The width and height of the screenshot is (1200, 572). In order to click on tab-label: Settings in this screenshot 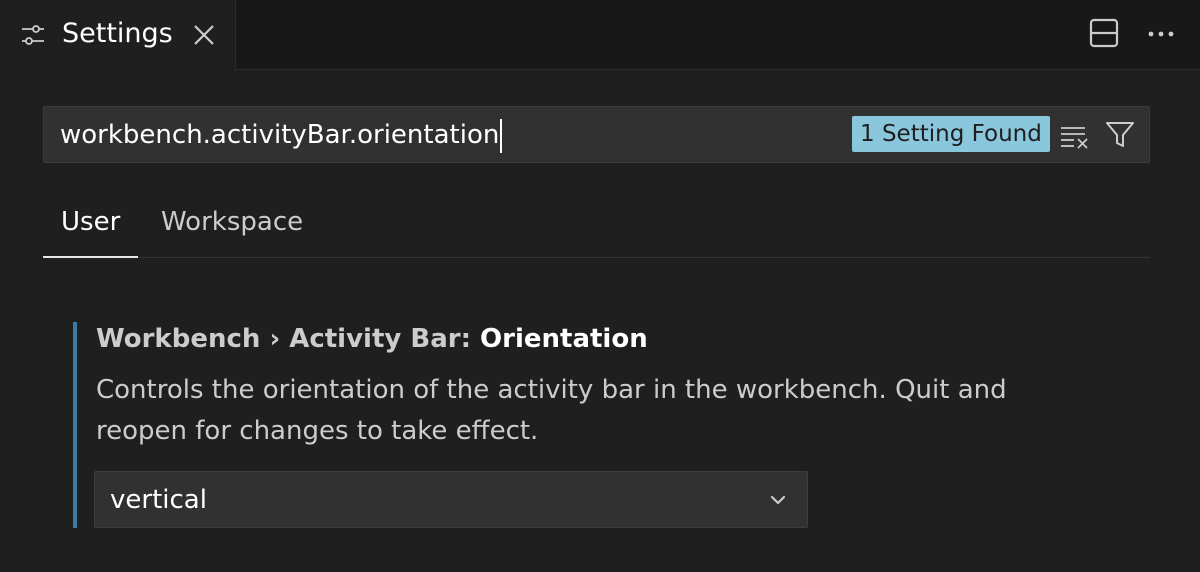, I will do `click(117, 33)`.